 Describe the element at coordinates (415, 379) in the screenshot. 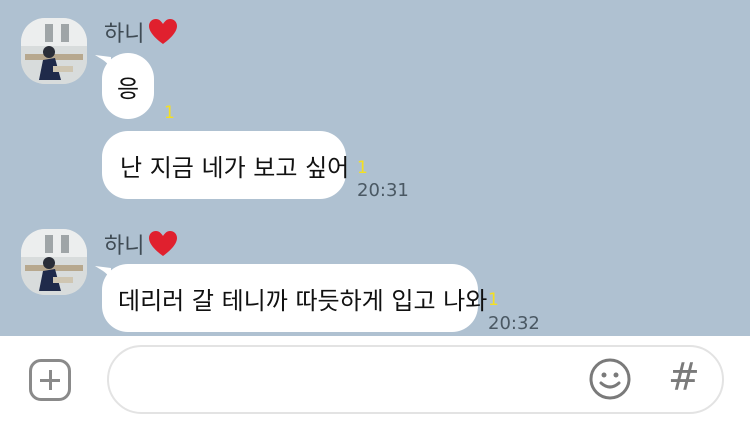

I see `message-input` at that location.